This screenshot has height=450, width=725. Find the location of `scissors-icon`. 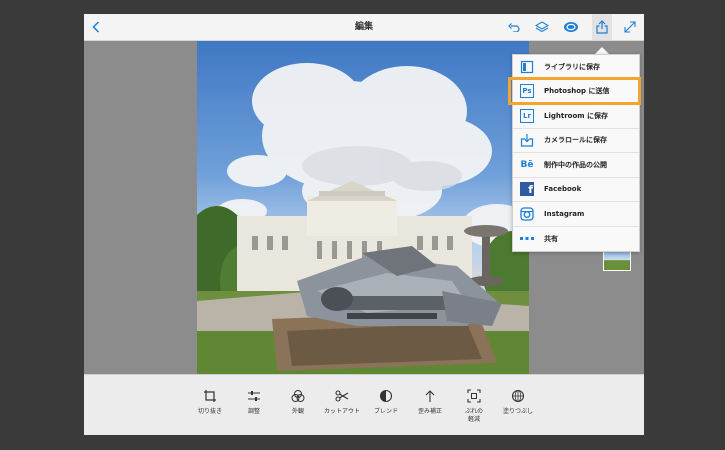

scissors-icon is located at coordinates (342, 396).